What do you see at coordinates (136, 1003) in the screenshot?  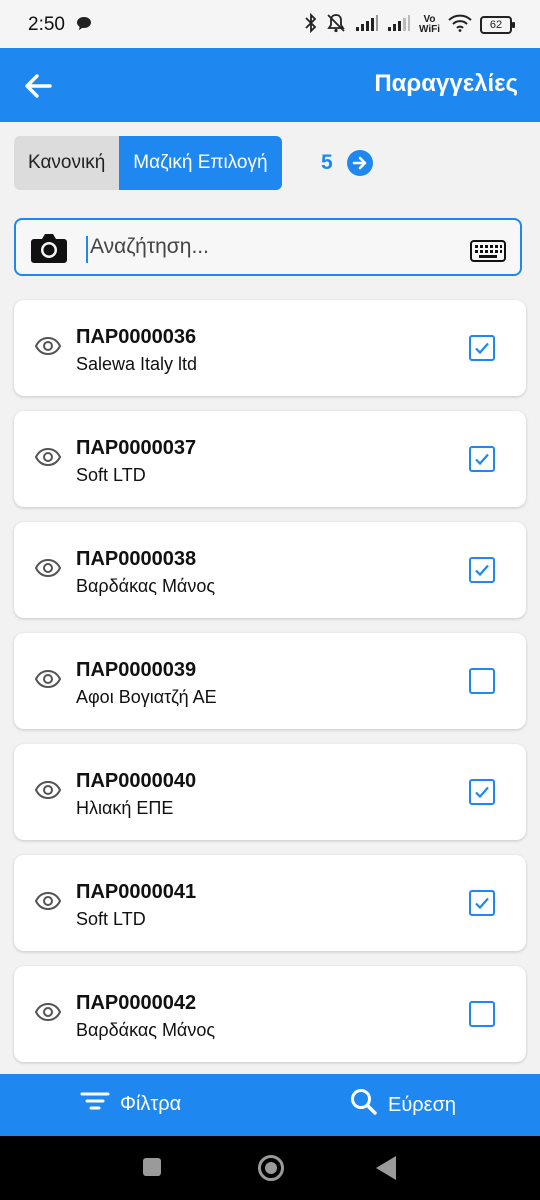 I see `order-code: ΠΑΡ0000042` at bounding box center [136, 1003].